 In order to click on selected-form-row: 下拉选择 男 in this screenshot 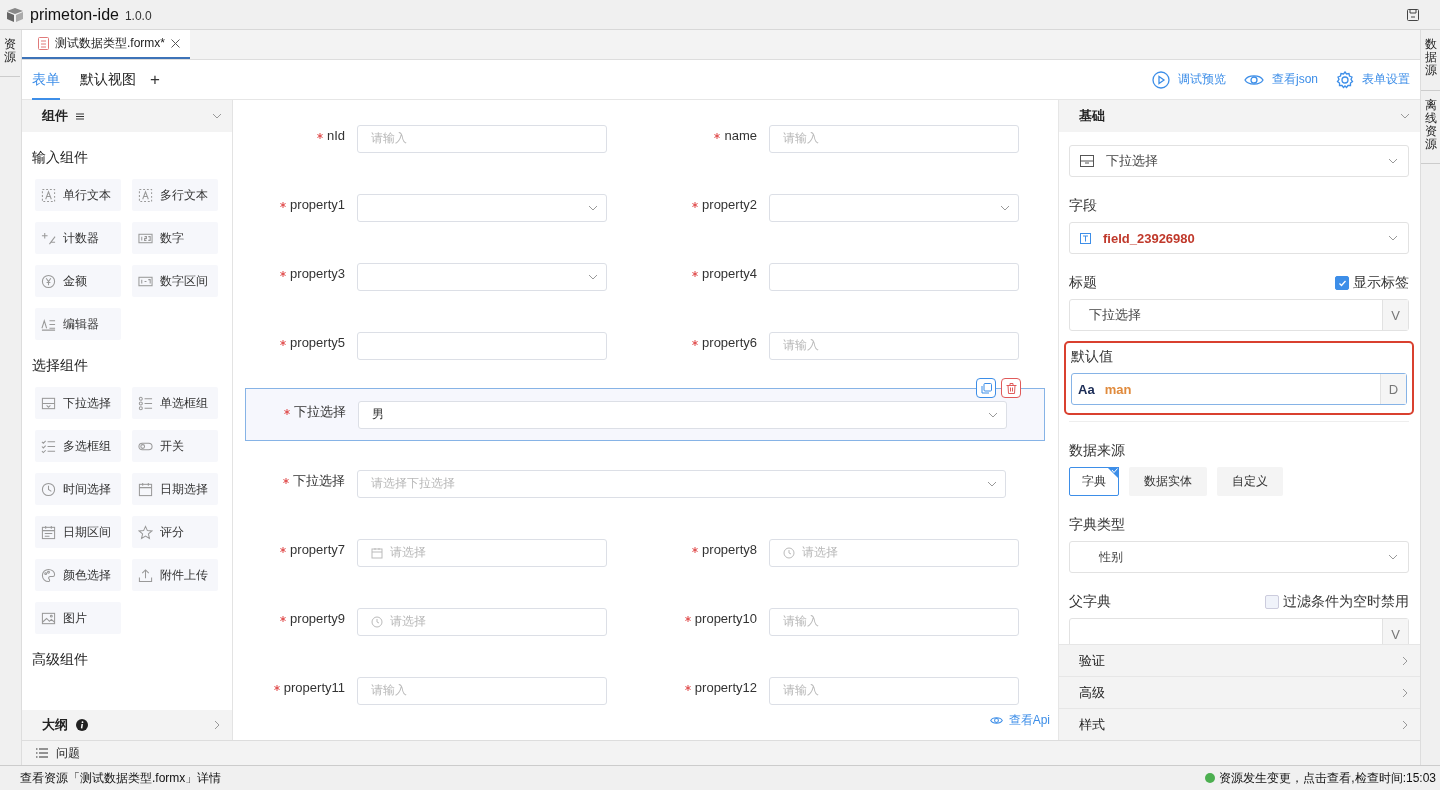, I will do `click(645, 414)`.